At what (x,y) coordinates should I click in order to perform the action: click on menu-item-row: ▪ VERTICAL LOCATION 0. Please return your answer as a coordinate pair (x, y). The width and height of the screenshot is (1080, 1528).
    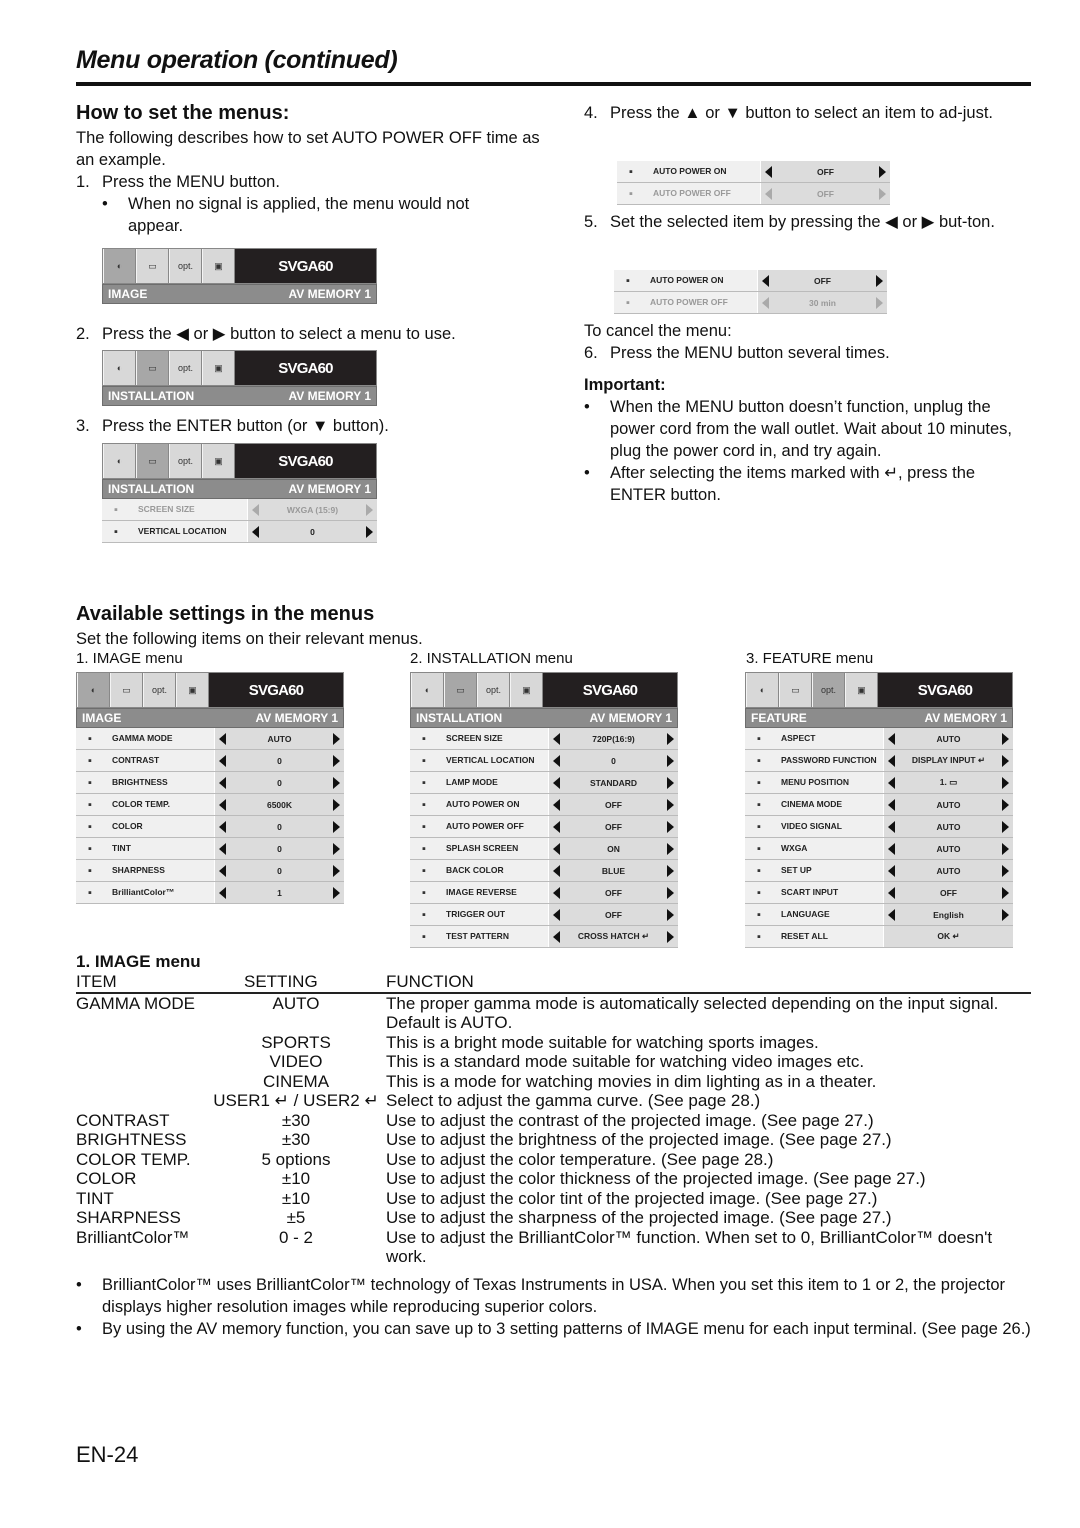
    Looking at the image, I should click on (544, 761).